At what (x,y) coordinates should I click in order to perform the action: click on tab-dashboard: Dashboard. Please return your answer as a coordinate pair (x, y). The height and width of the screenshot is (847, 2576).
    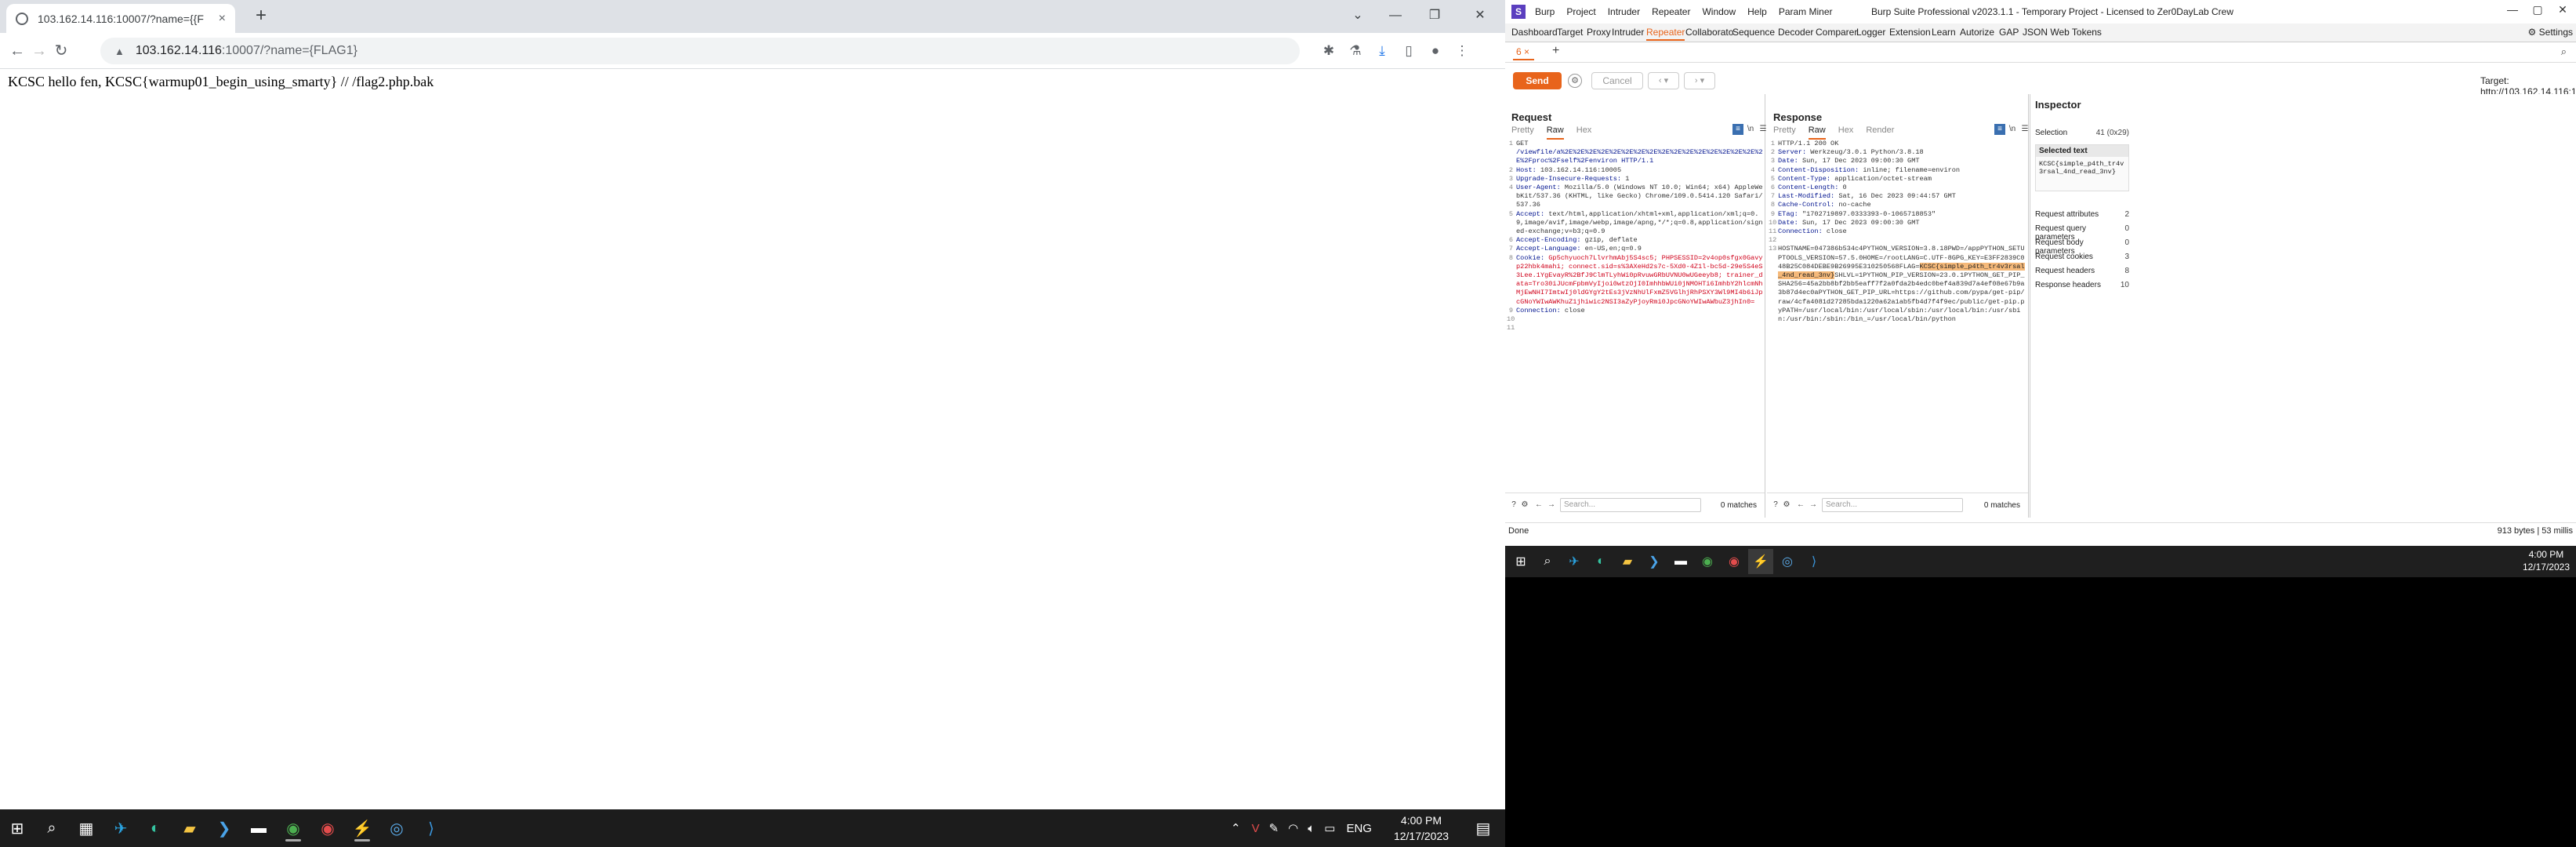
    Looking at the image, I should click on (1535, 32).